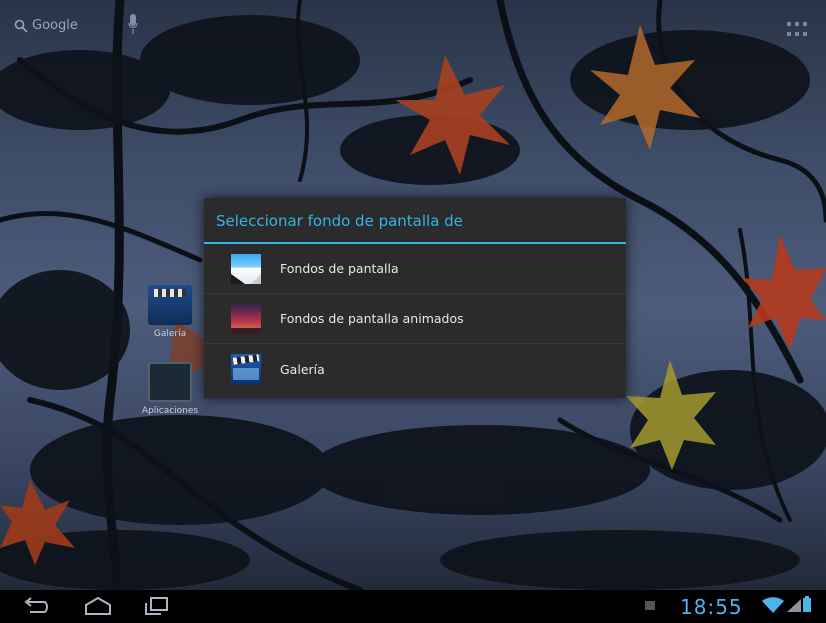 The height and width of the screenshot is (623, 826). Describe the element at coordinates (415, 369) in the screenshot. I see `option-gallery: Galería` at that location.